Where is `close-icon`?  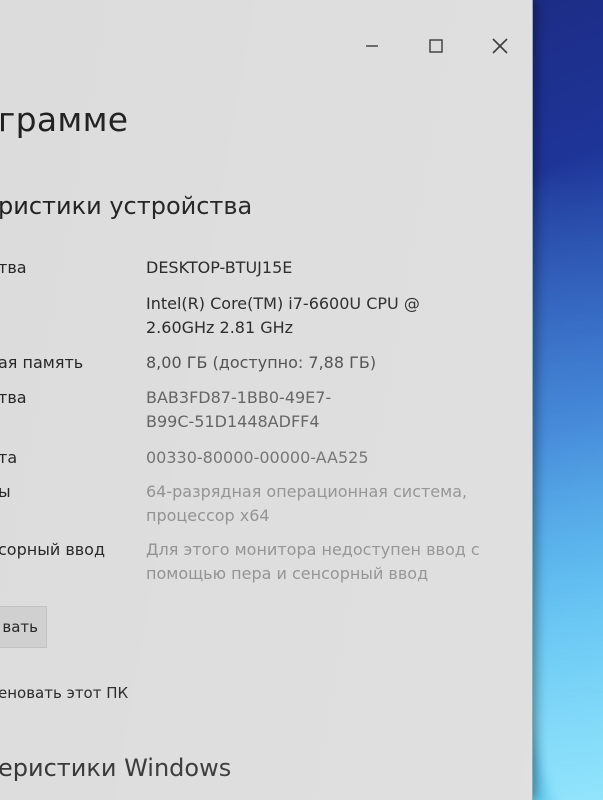 close-icon is located at coordinates (500, 46).